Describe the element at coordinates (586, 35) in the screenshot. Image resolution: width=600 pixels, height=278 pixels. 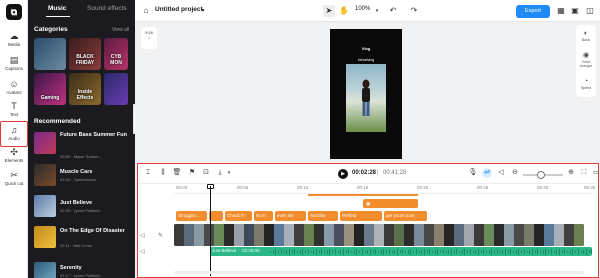
I see `tool-basic: ◐ Basic` at that location.